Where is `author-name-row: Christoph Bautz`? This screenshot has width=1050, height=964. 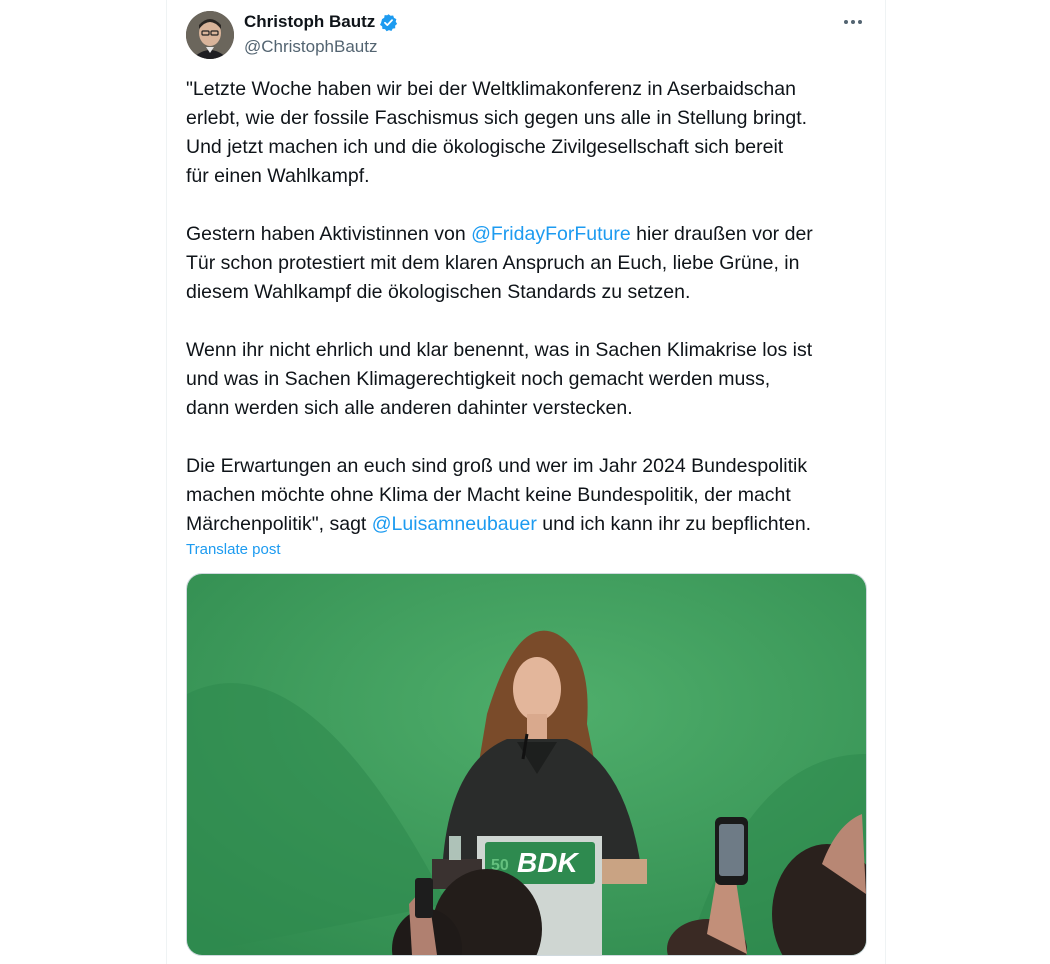
author-name-row: Christoph Bautz is located at coordinates (321, 22).